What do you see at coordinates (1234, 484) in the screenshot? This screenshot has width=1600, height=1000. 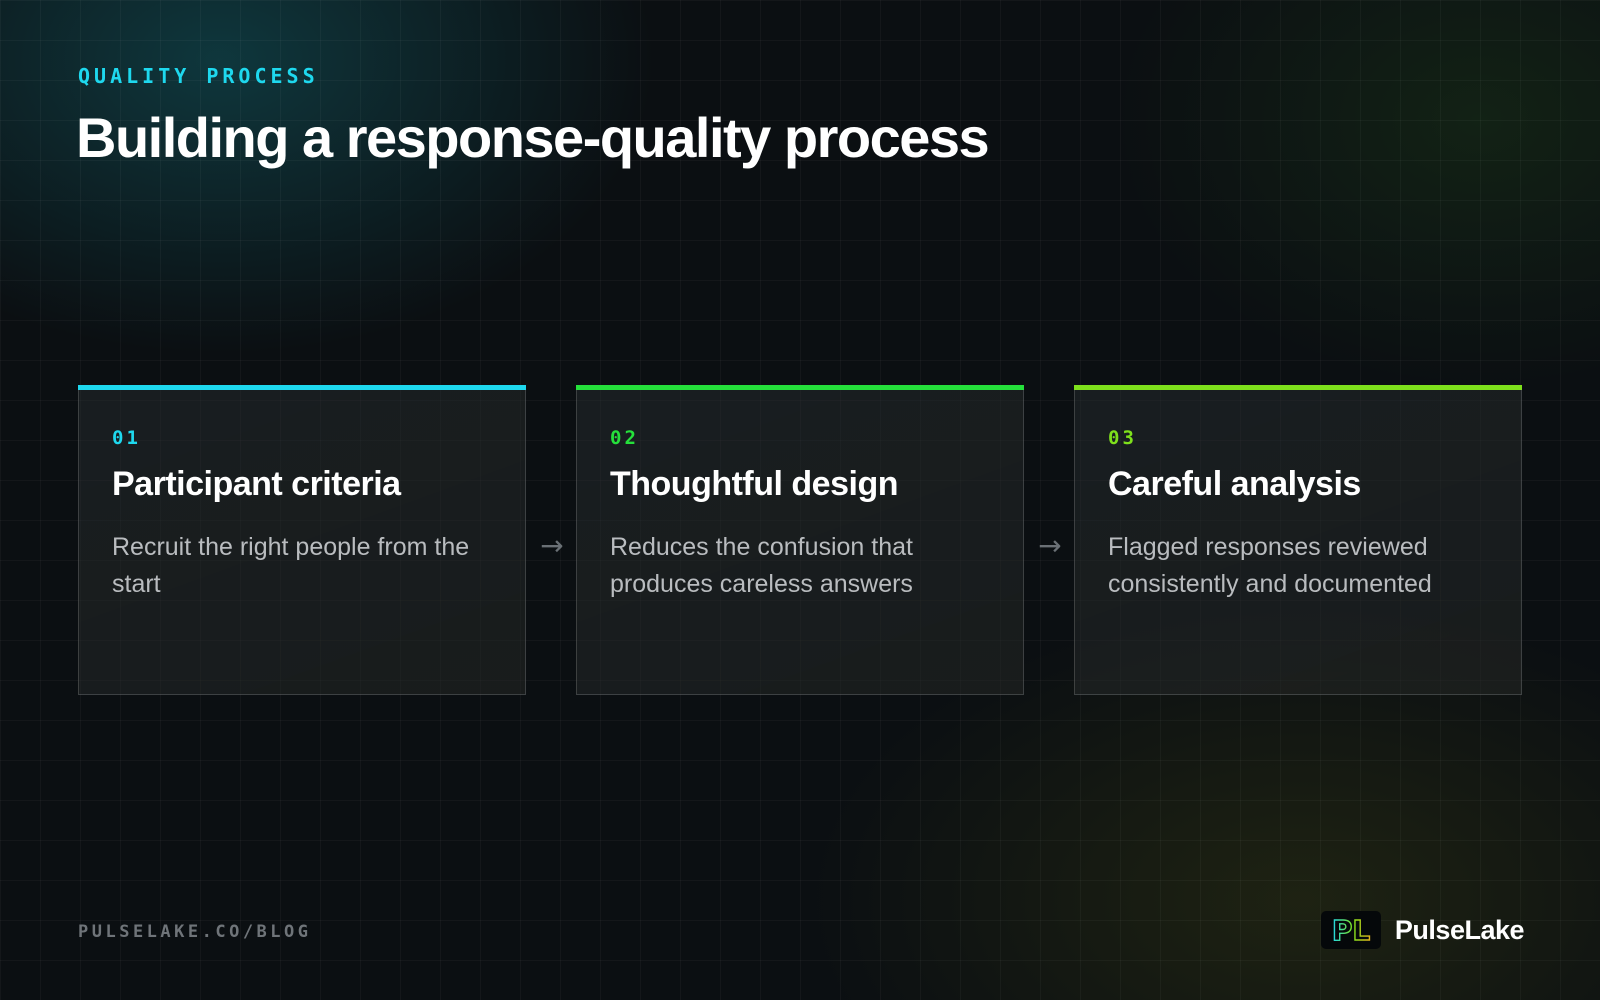 I see `step-title: Careful analysis` at bounding box center [1234, 484].